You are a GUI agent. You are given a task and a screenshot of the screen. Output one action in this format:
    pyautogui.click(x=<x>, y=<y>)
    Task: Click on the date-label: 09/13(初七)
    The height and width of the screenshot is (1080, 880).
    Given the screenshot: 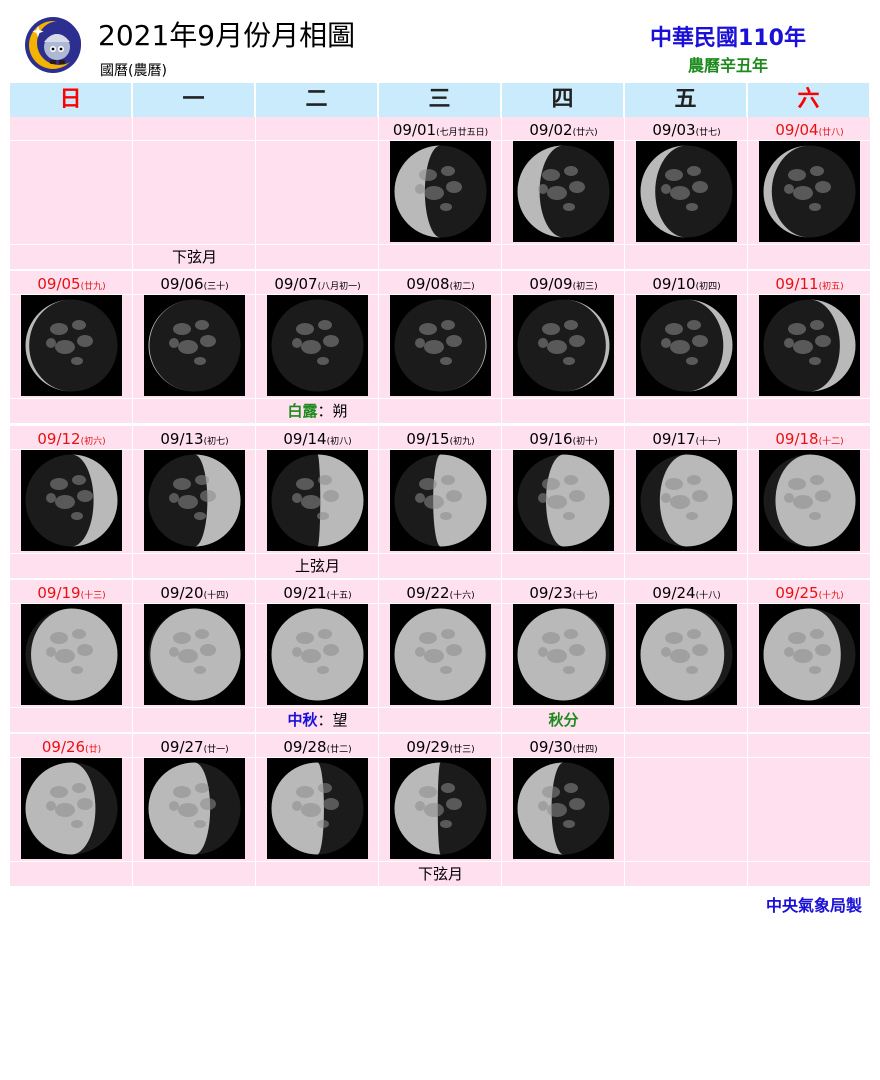 What is the action you would take?
    pyautogui.click(x=194, y=439)
    